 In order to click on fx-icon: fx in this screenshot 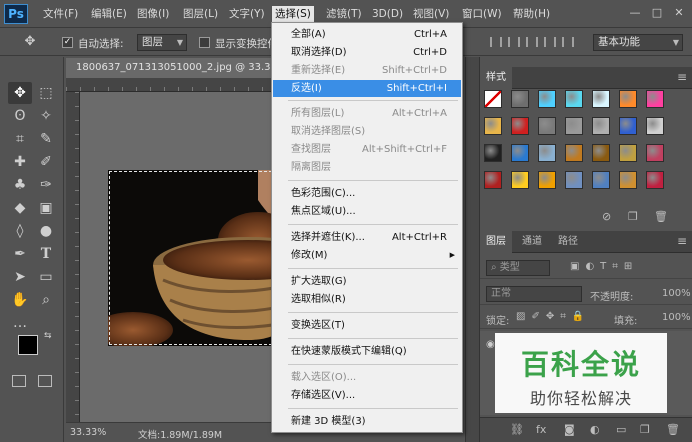, I will do `click(541, 429)`.